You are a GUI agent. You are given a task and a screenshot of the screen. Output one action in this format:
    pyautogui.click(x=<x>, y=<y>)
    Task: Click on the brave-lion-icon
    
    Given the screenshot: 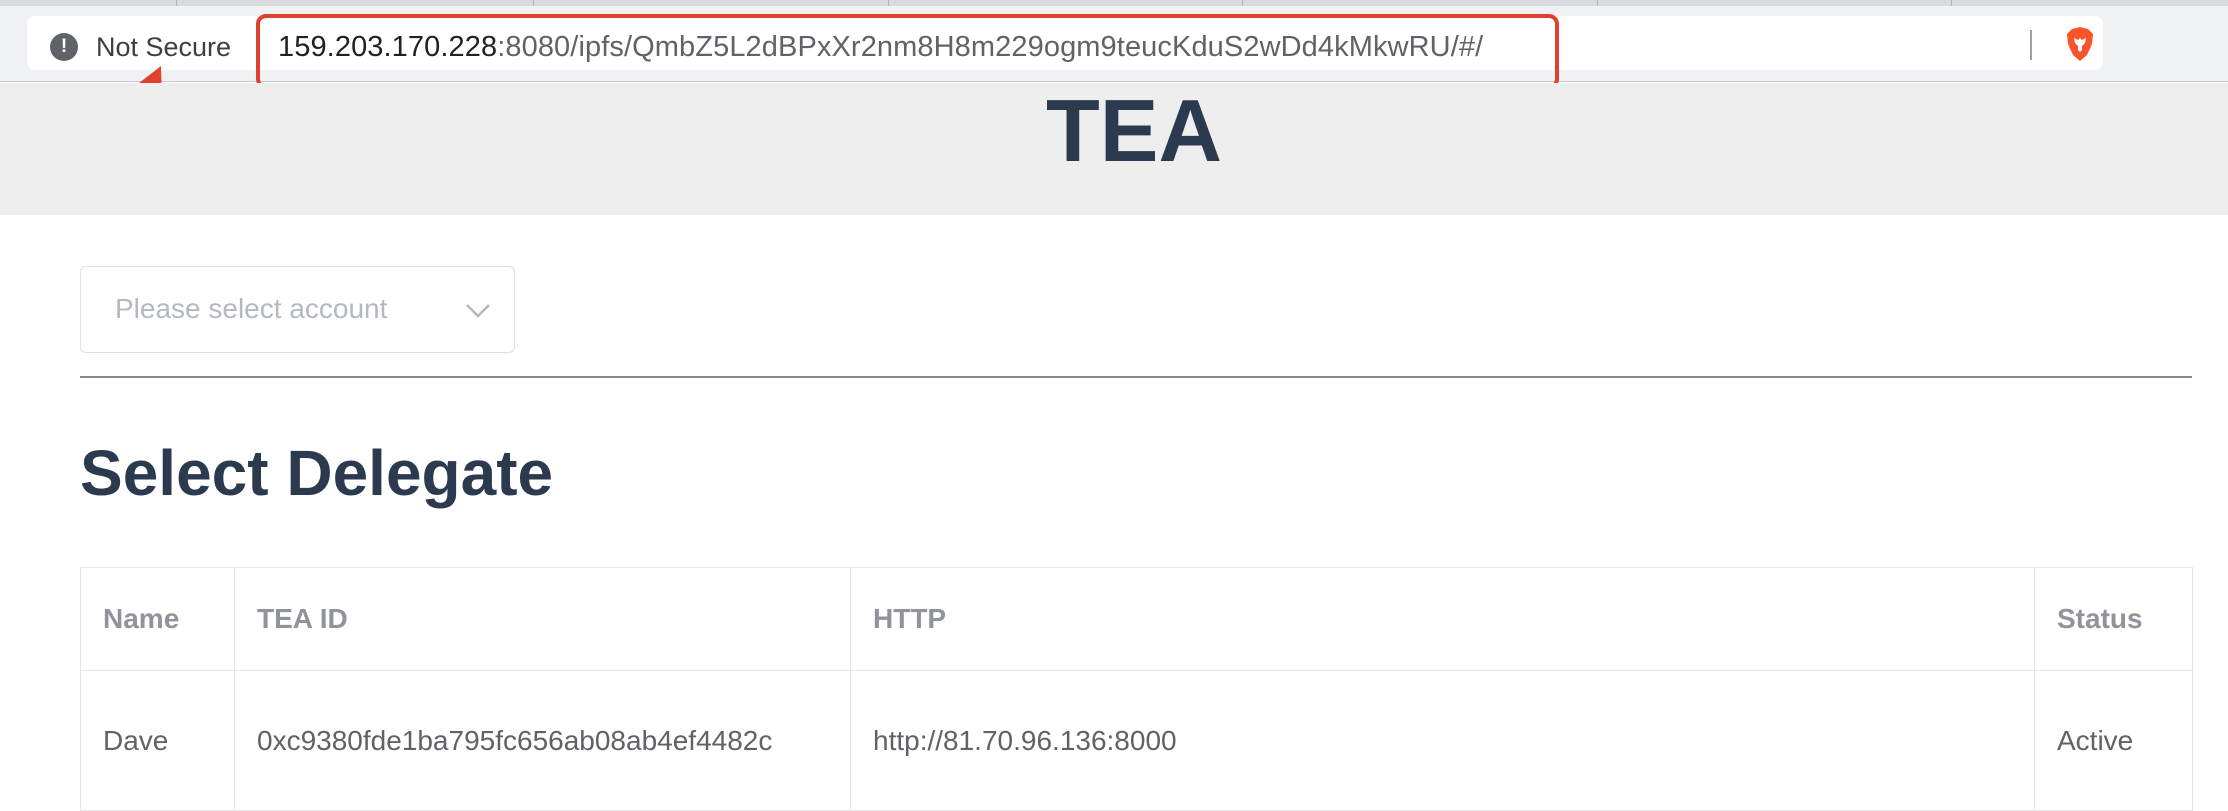 What is the action you would take?
    pyautogui.click(x=2080, y=44)
    